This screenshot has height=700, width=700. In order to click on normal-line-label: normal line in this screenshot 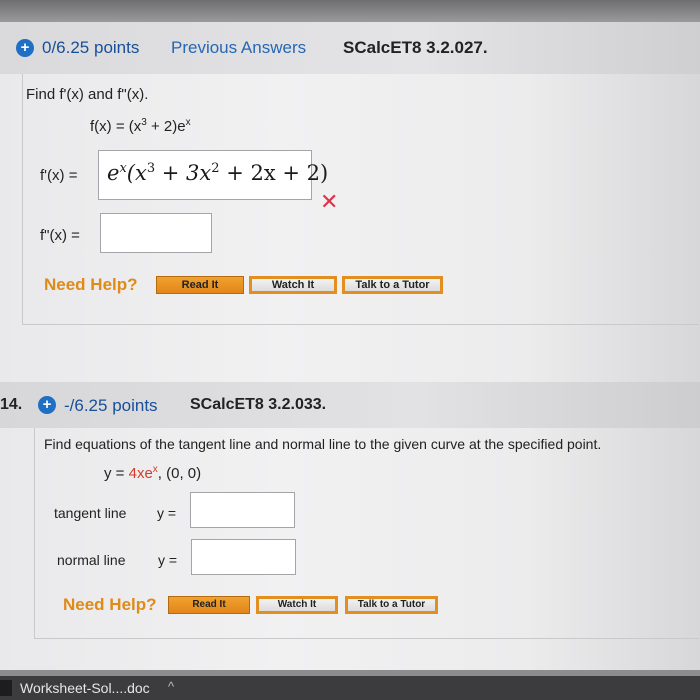, I will do `click(91, 560)`.